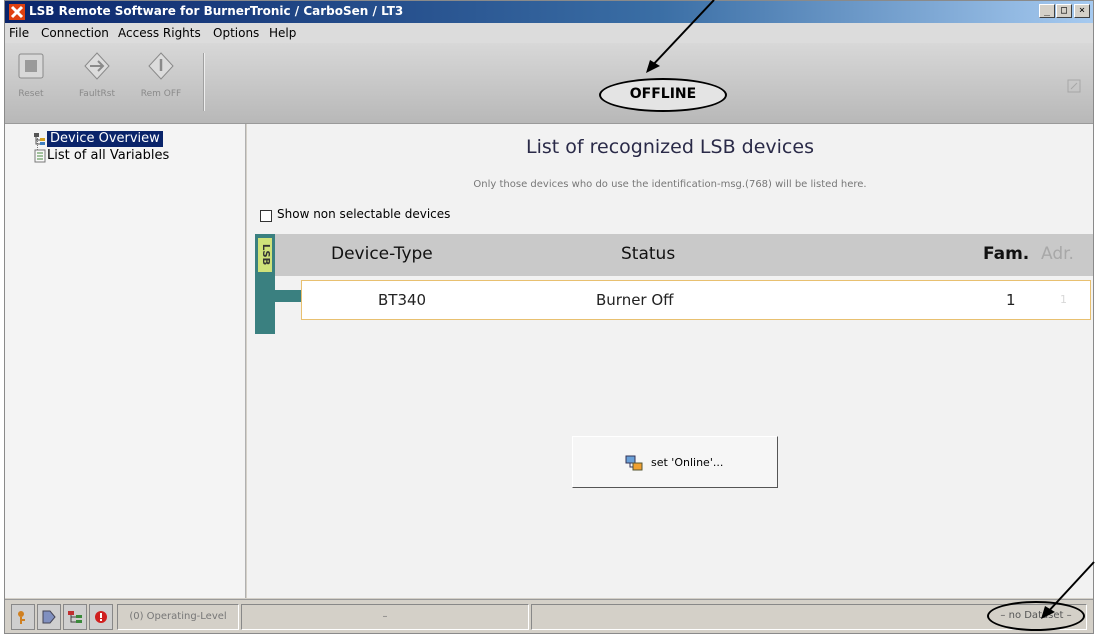  What do you see at coordinates (634, 463) in the screenshot?
I see `network-connect-icon` at bounding box center [634, 463].